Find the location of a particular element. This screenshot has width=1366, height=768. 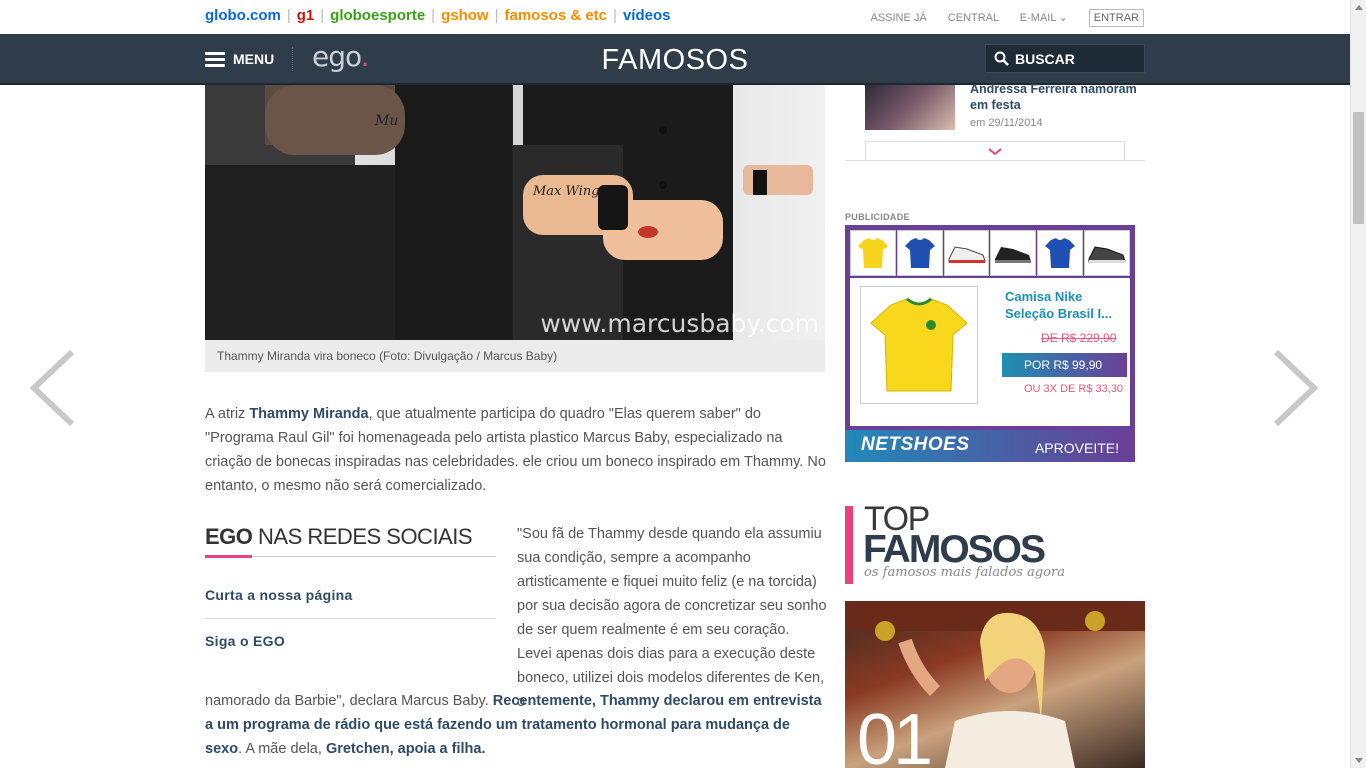

photo-left-half: Mu is located at coordinates (358, 212).